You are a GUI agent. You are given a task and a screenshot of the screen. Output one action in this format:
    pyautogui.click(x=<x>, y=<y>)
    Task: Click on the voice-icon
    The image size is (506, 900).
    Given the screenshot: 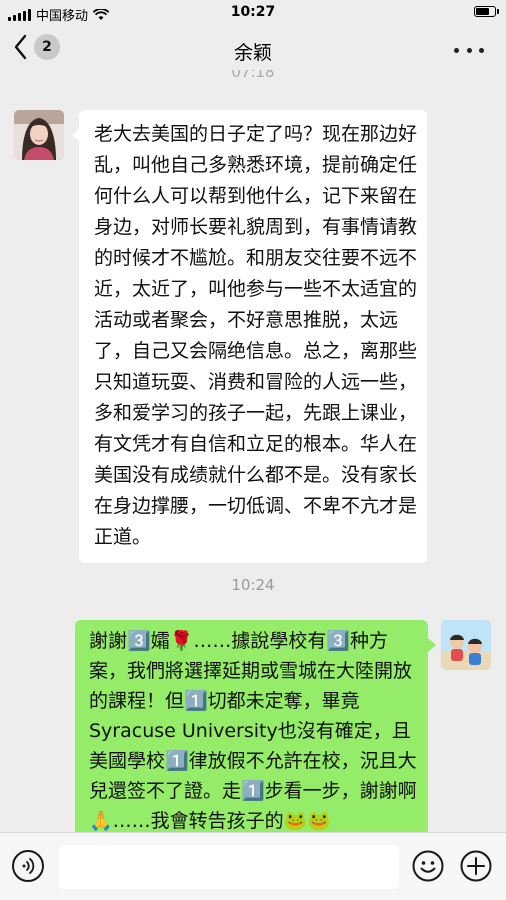 What is the action you would take?
    pyautogui.click(x=28, y=866)
    